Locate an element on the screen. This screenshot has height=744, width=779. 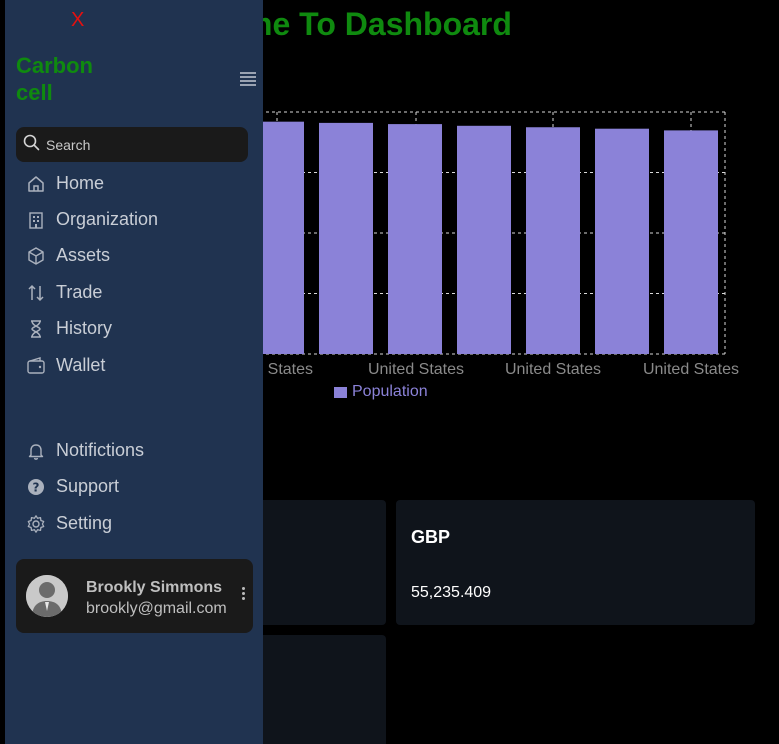
arrows-updown-icon is located at coordinates (36, 293).